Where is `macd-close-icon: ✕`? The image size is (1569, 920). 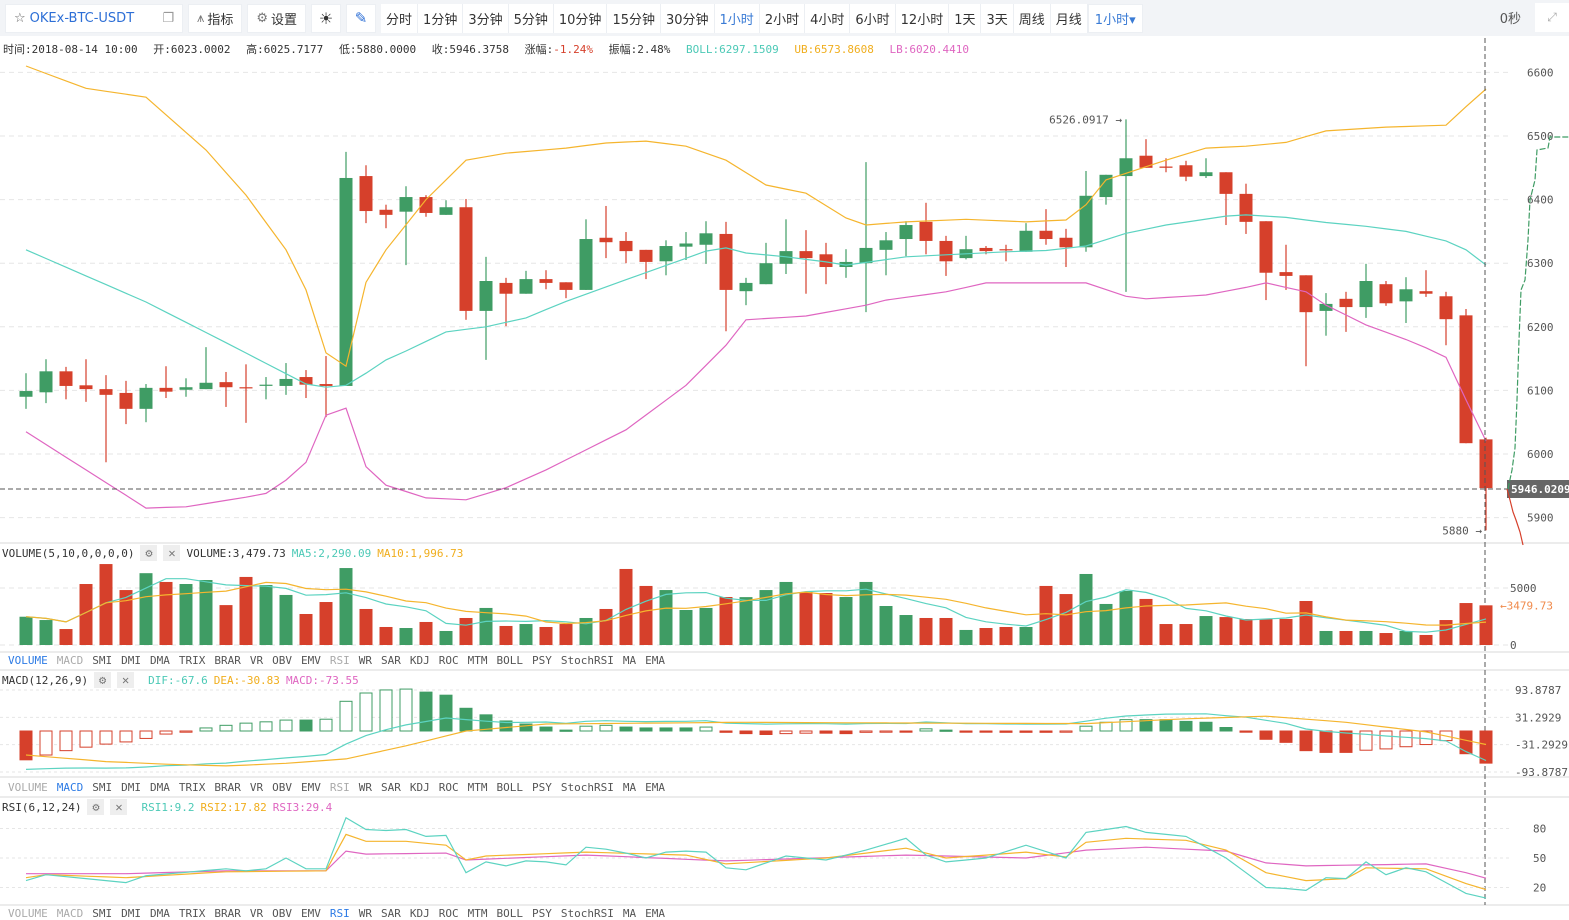 macd-close-icon: ✕ is located at coordinates (126, 680).